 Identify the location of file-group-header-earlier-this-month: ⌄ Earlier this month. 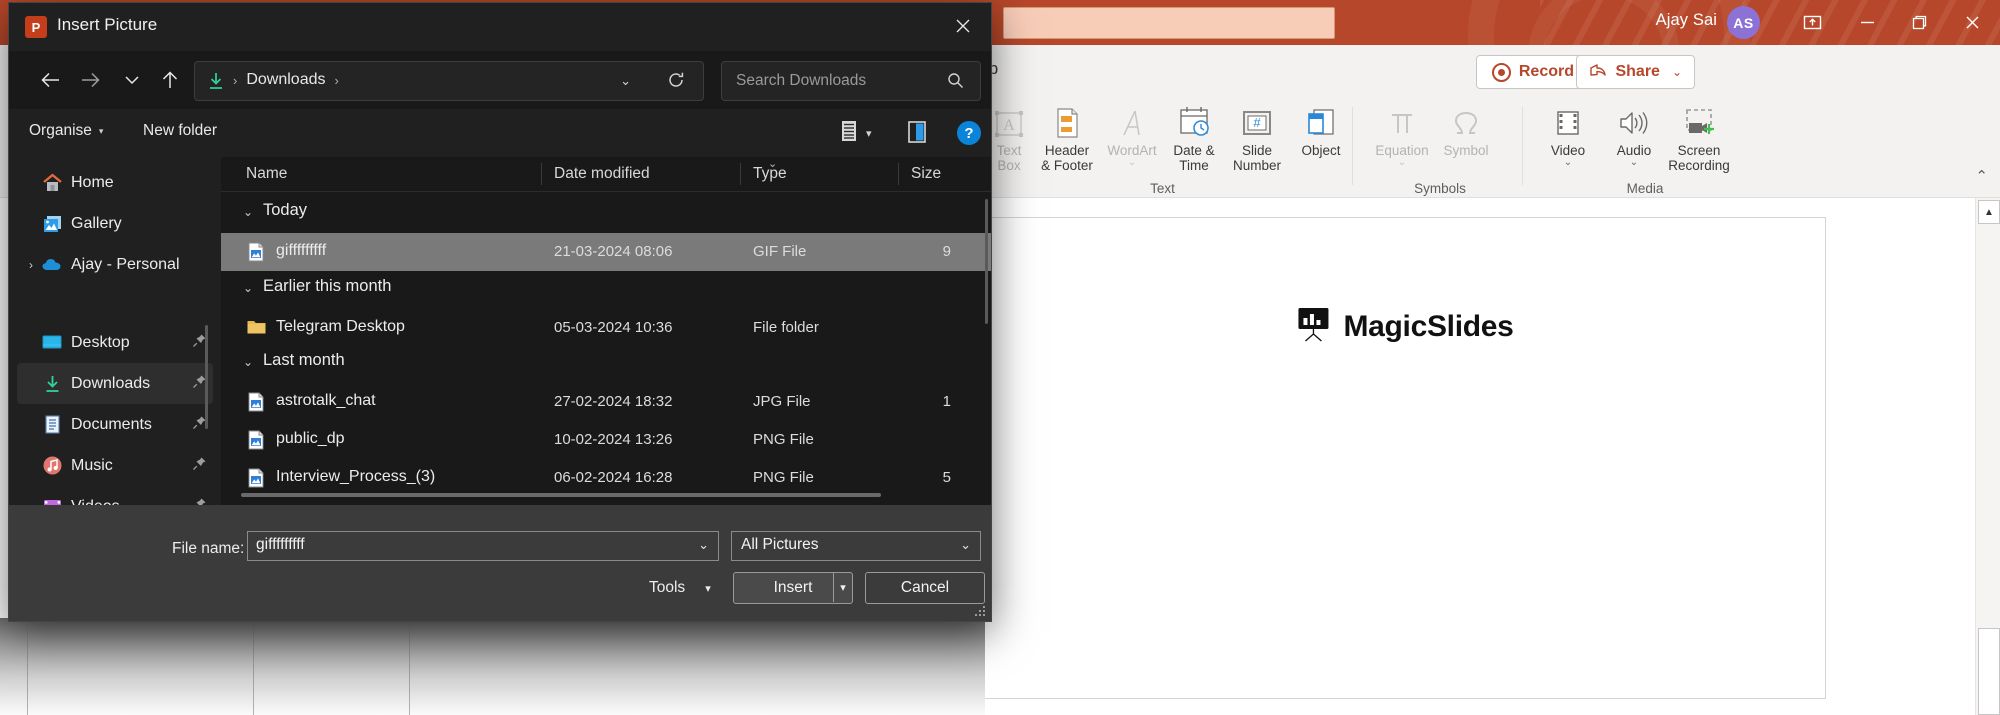
(606, 289).